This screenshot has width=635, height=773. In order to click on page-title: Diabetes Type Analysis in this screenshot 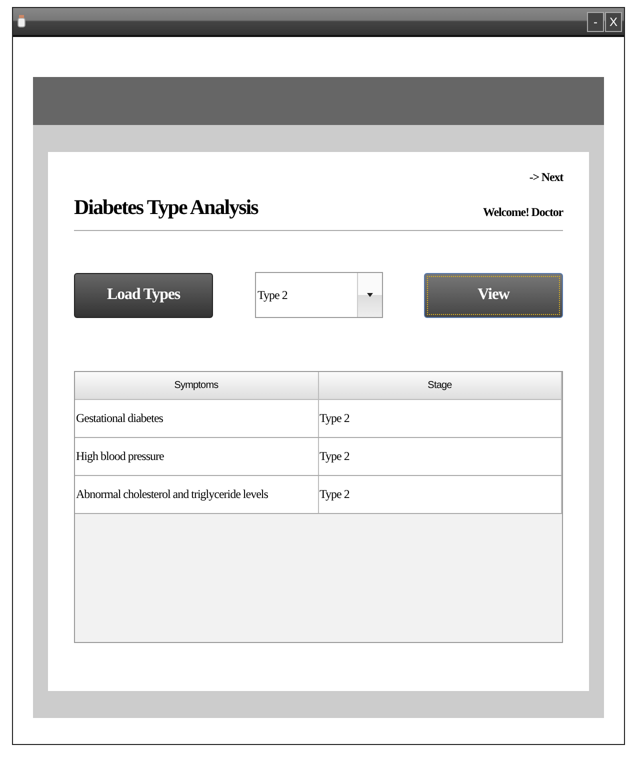, I will do `click(166, 207)`.